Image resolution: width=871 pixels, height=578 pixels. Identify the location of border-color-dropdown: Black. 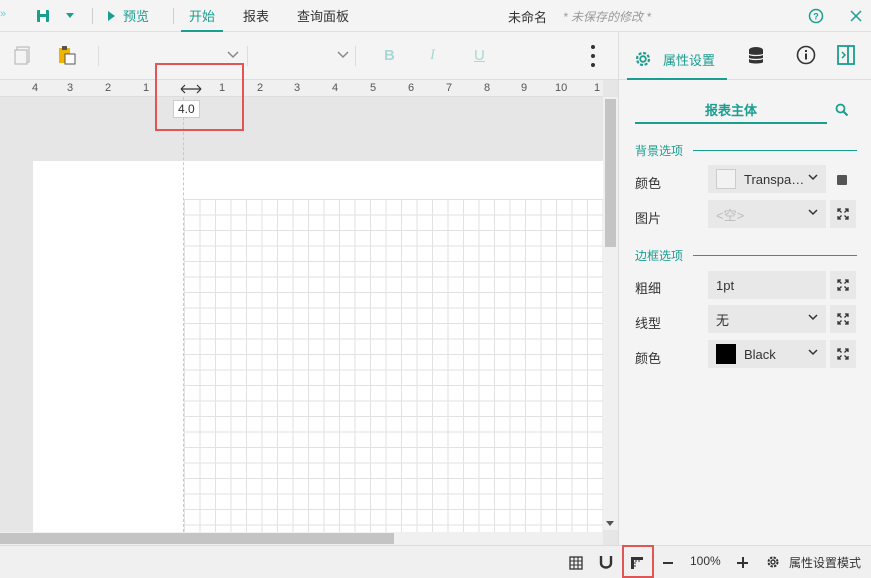
(767, 354).